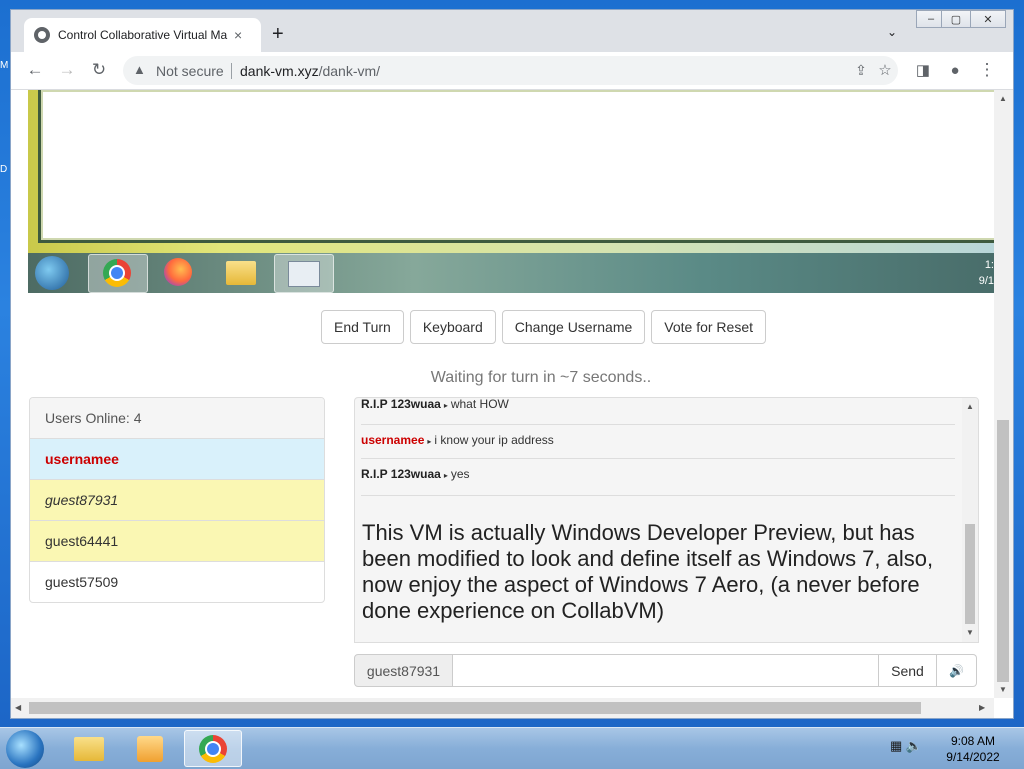 The height and width of the screenshot is (769, 1024). Describe the element at coordinates (541, 377) in the screenshot. I see `turn-status: Waiting for turn in ~7 seconds..` at that location.